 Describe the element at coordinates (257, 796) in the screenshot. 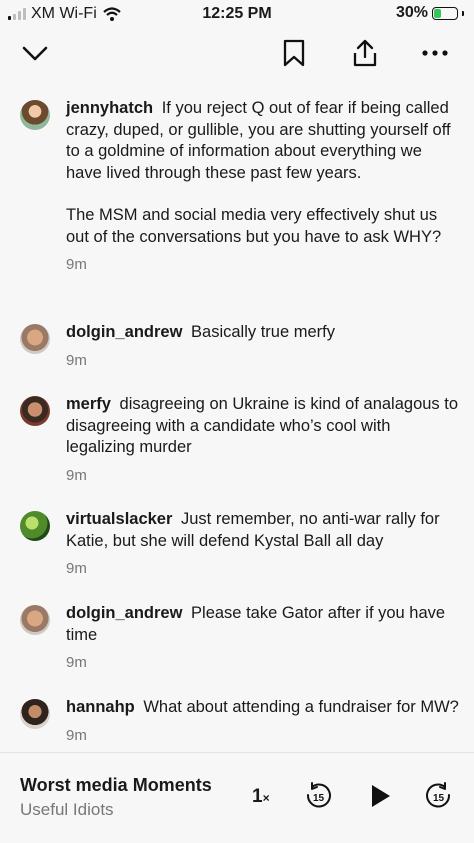

I see `playback-speed-value: 1` at that location.